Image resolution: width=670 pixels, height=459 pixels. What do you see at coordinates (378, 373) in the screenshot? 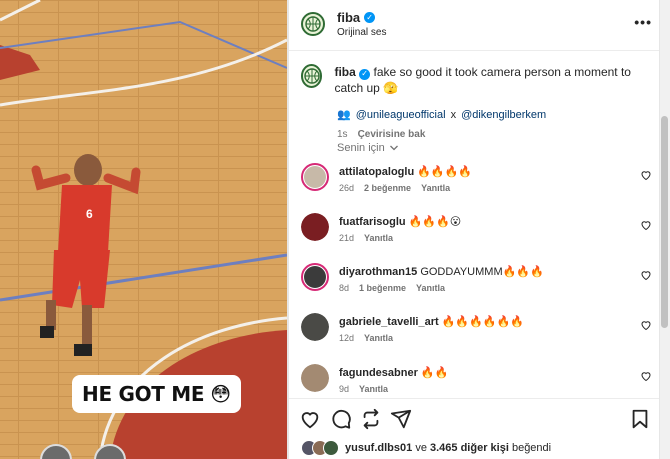
I see `commenter-username: fagundesabner` at bounding box center [378, 373].